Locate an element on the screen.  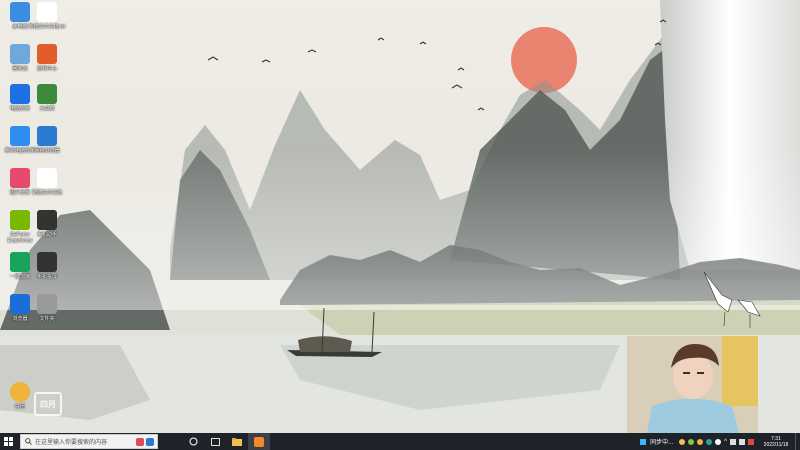
desktop-icon: 手机投屏 is located at coordinates (47, 266).